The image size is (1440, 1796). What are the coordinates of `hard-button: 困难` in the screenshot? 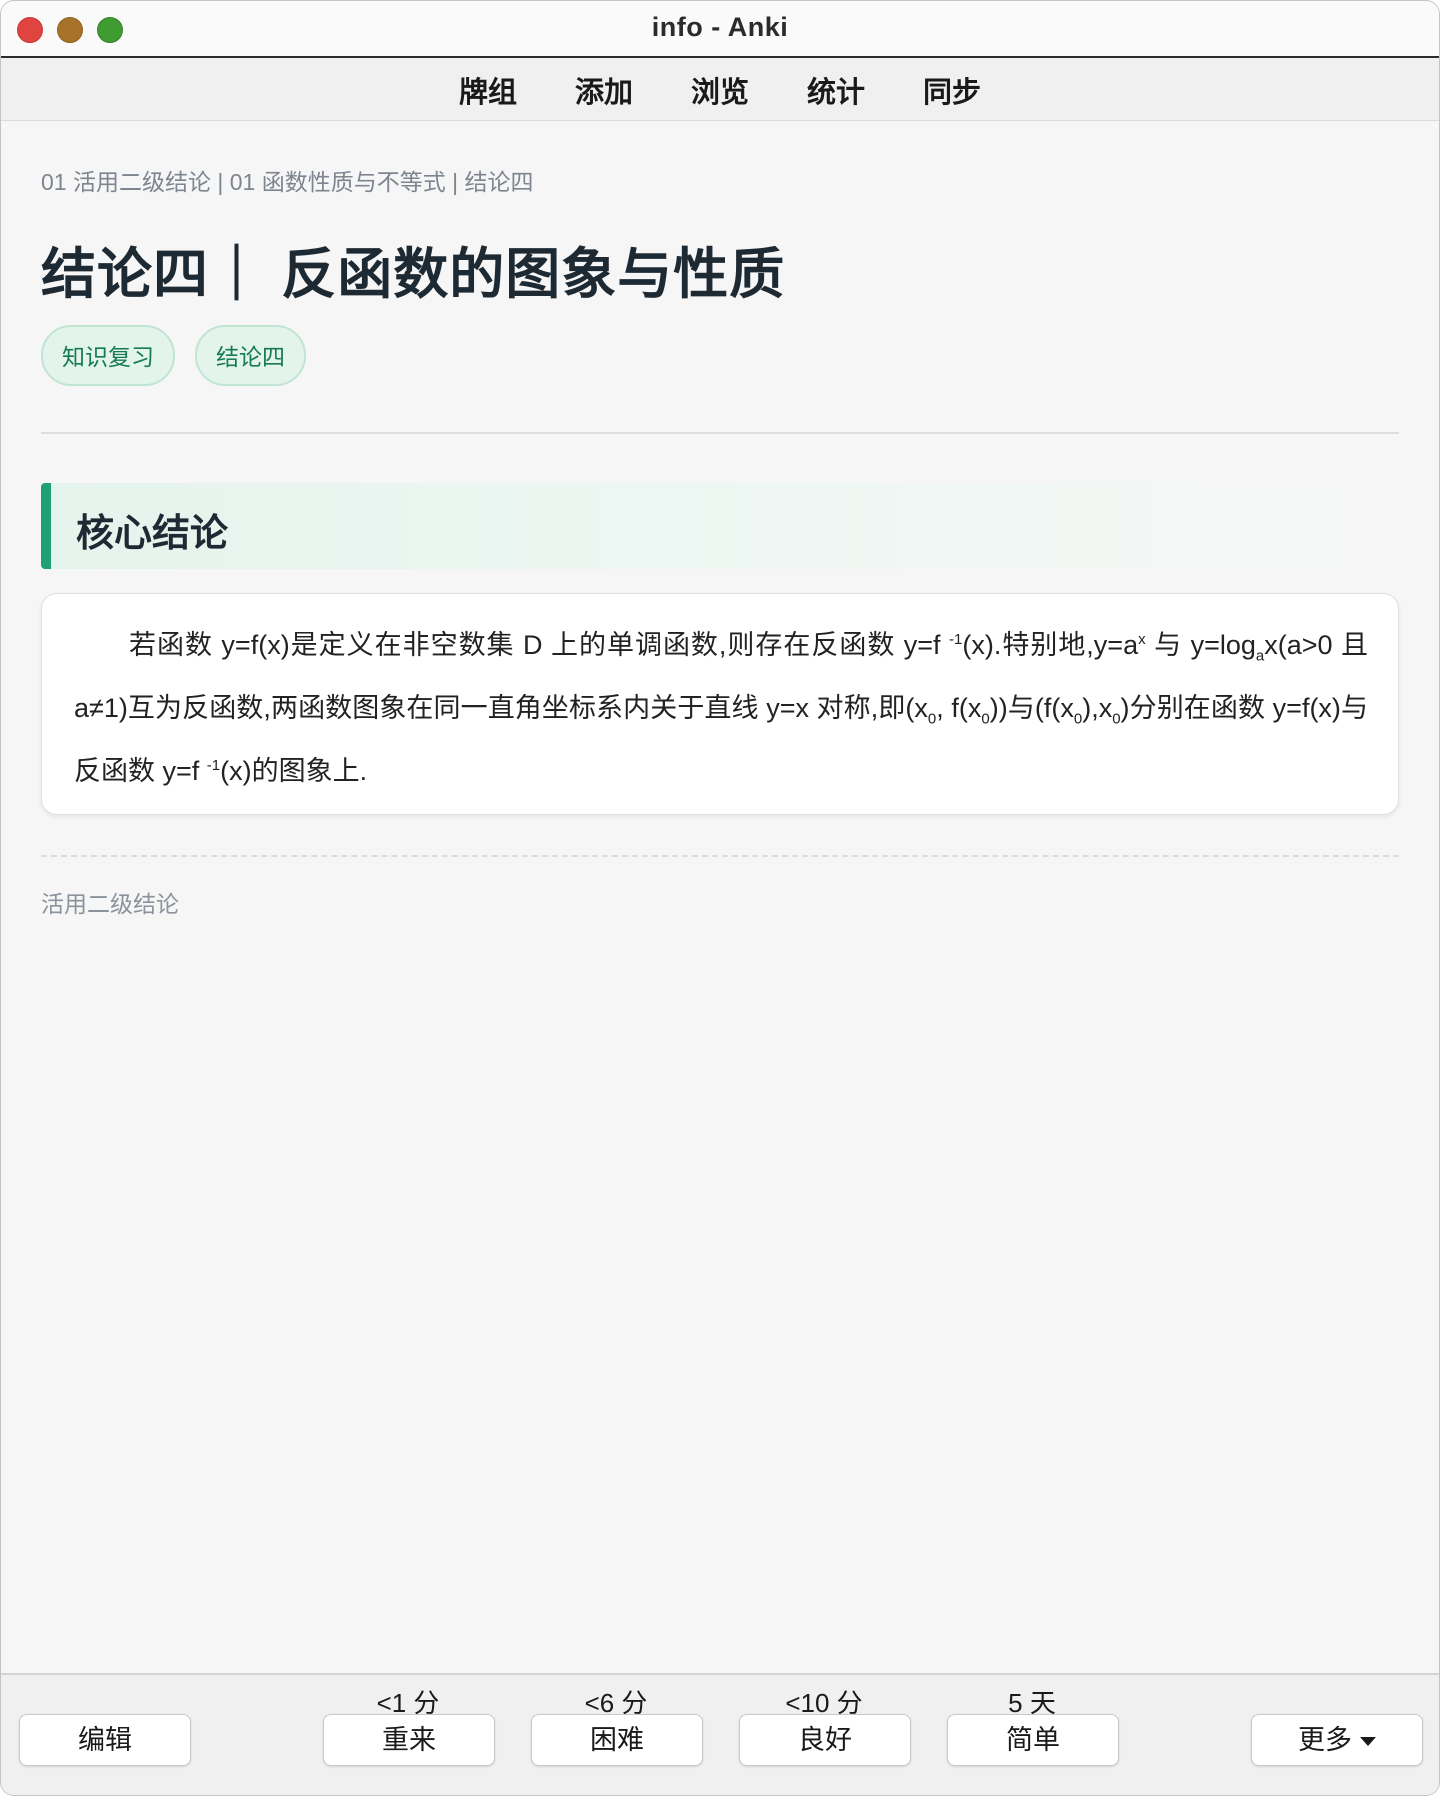 It's located at (617, 1740).